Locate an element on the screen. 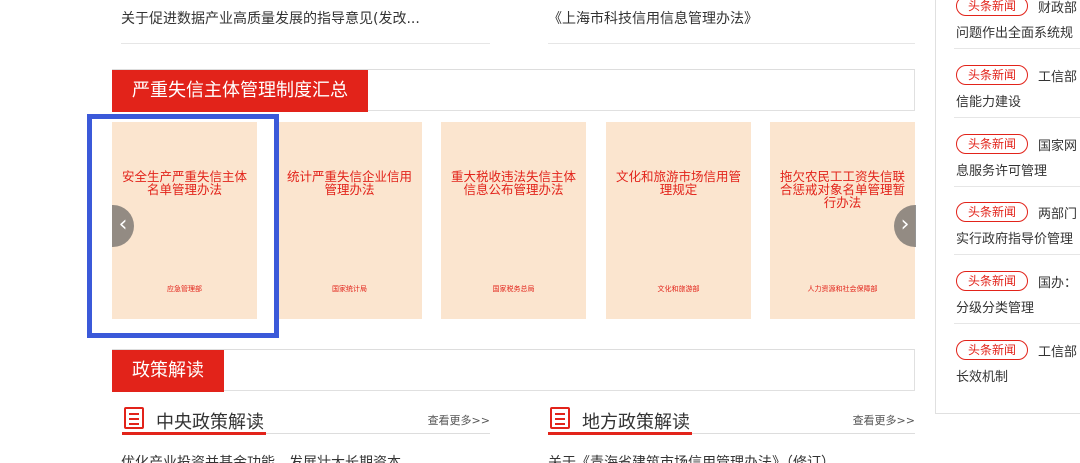  card-tax: 重大税收违法失信主体信息公布管理办法 国家税务总局 is located at coordinates (513, 220).